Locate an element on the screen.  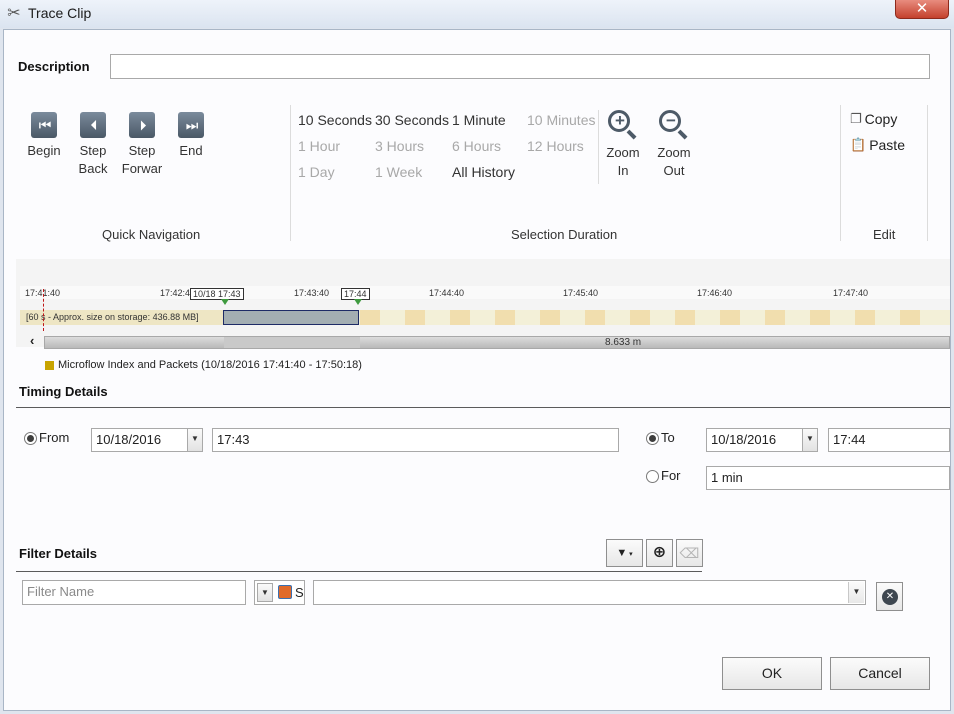
timeline-span-text: 8.633 m is located at coordinates (623, 342).